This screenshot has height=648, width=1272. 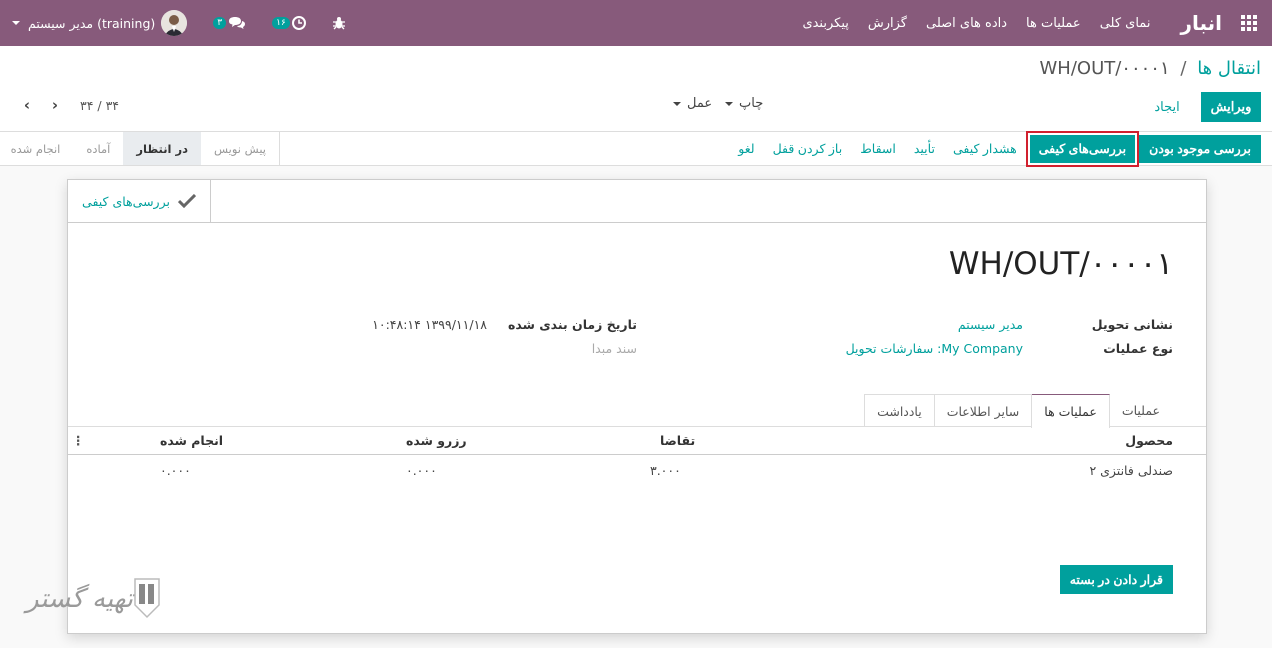 What do you see at coordinates (1167, 107) in the screenshot?
I see `create-button: ایجاد` at bounding box center [1167, 107].